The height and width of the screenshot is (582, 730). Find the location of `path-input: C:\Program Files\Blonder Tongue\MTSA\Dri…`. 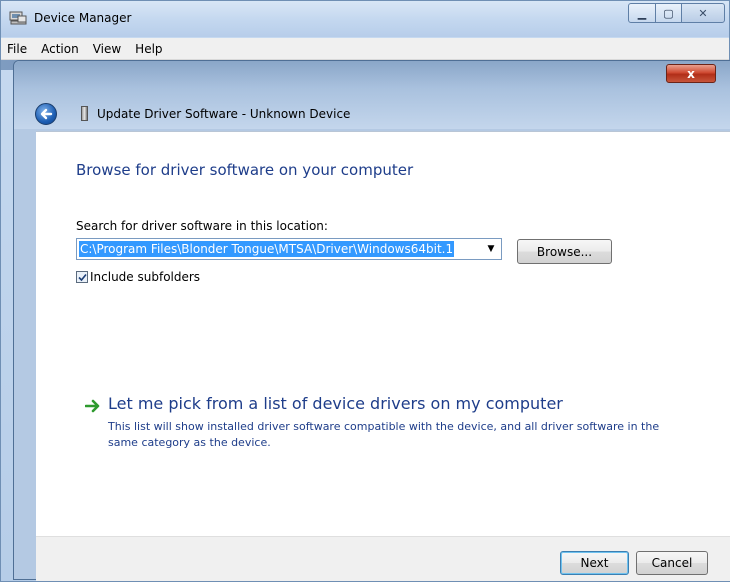

path-input: C:\Program Files\Blonder Tongue\MTSA\Dri… is located at coordinates (267, 249).